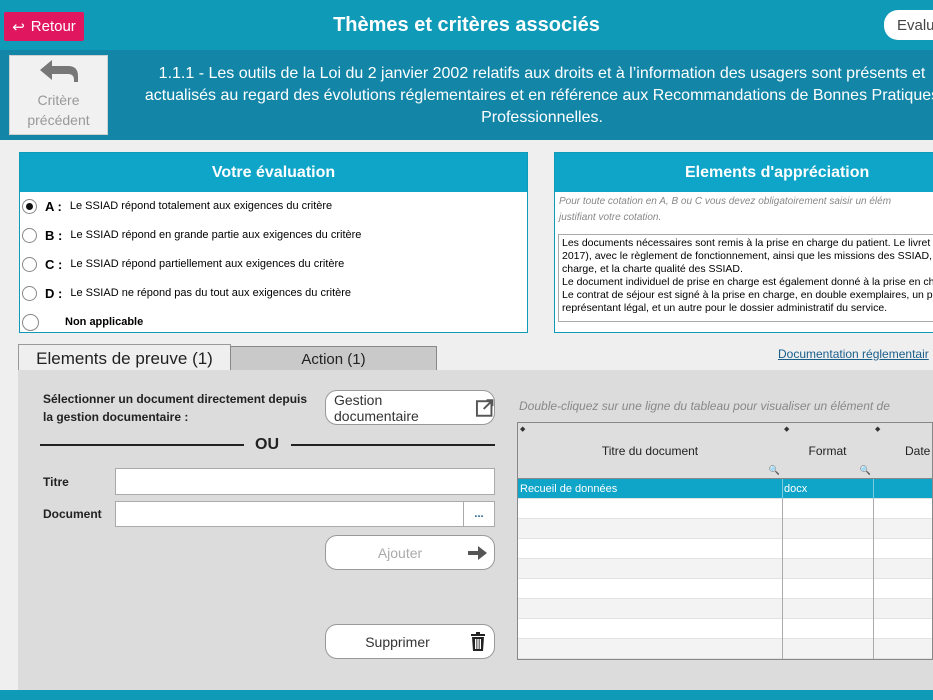  Describe the element at coordinates (477, 553) in the screenshot. I see `arrow-right-icon` at that location.